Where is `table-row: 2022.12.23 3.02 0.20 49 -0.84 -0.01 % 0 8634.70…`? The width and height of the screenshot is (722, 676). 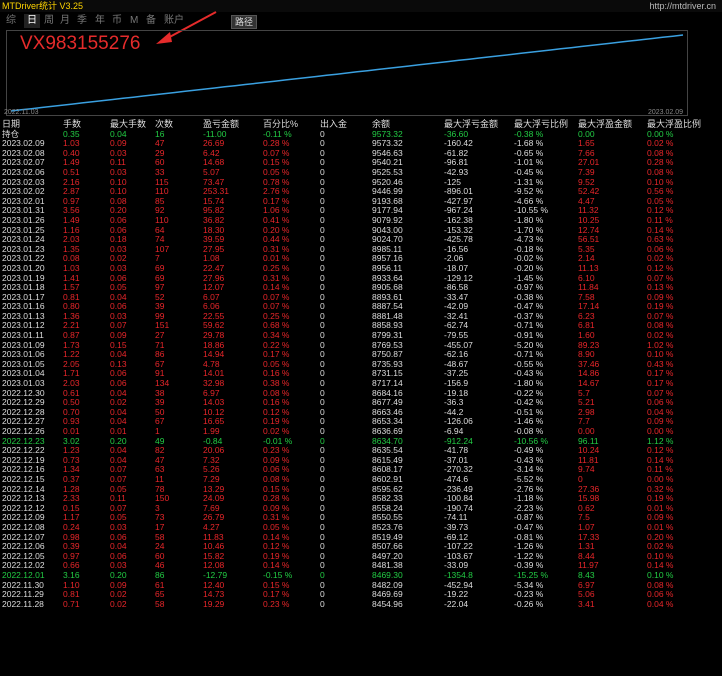 table-row: 2022.12.23 3.02 0.20 49 -0.84 -0.01 % 0 8634.70… is located at coordinates (361, 441).